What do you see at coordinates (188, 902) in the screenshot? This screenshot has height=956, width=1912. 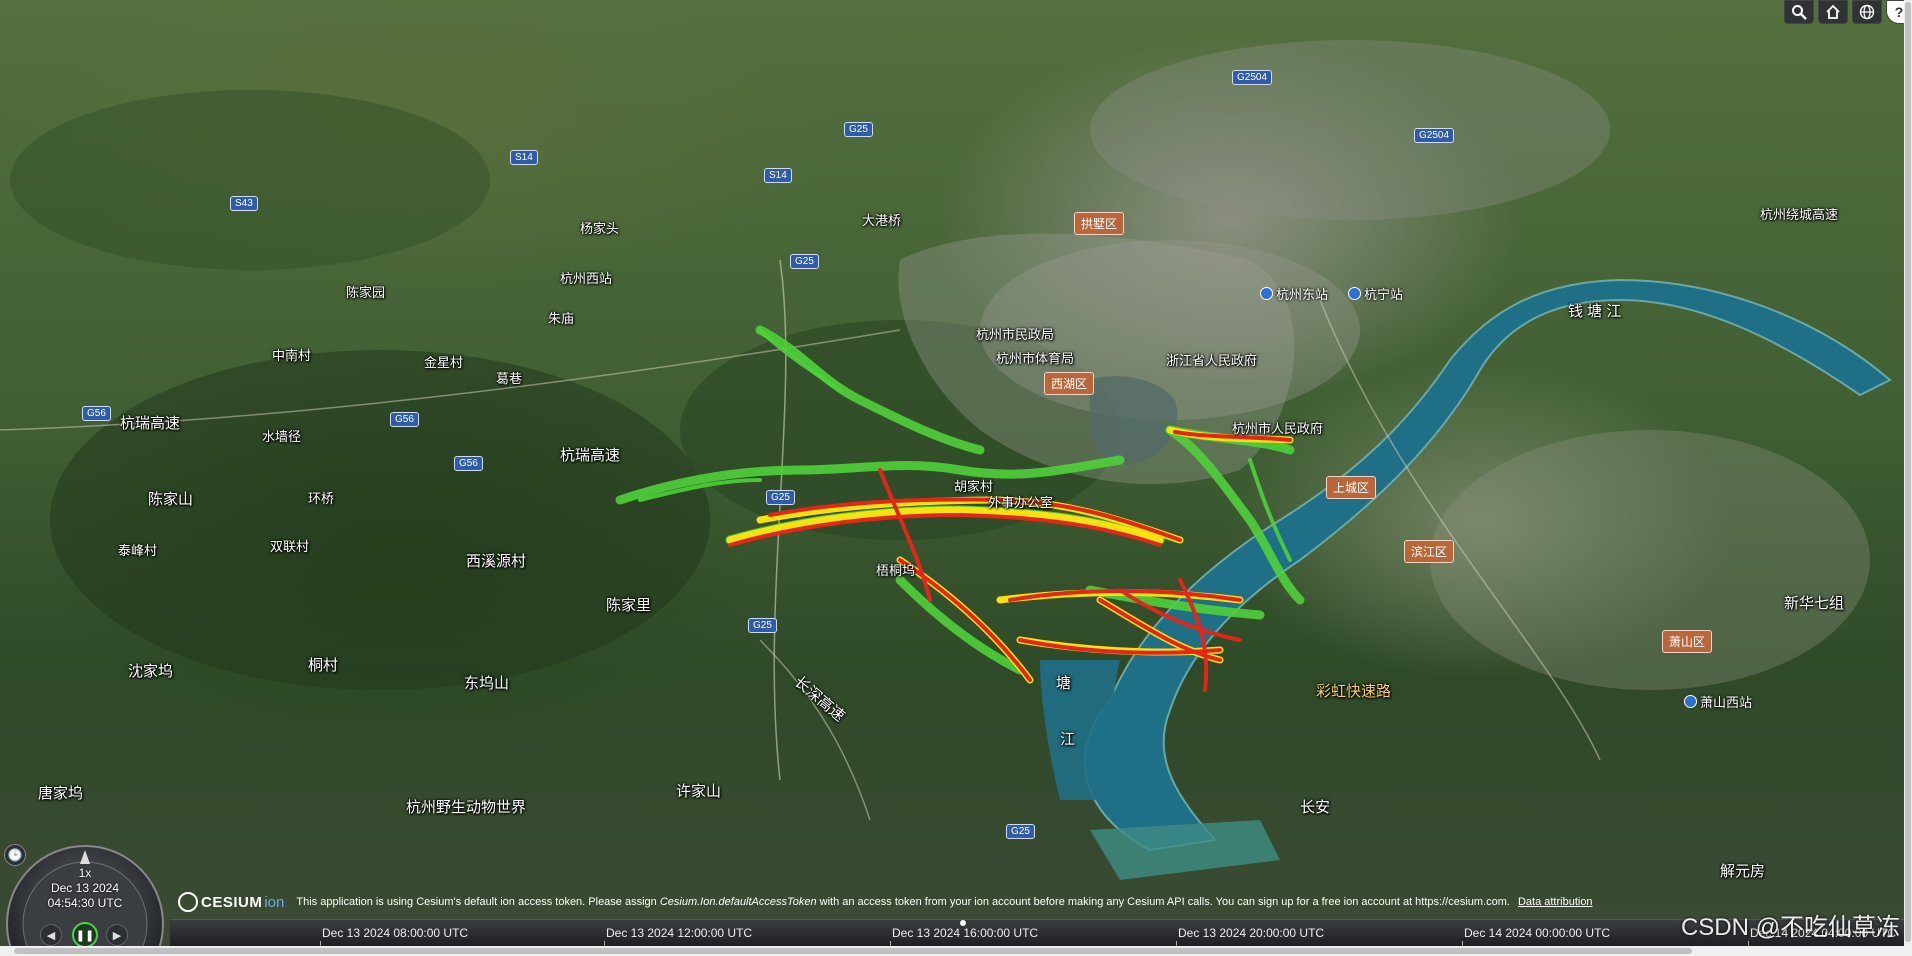 I see `cesium-logo-icon` at bounding box center [188, 902].